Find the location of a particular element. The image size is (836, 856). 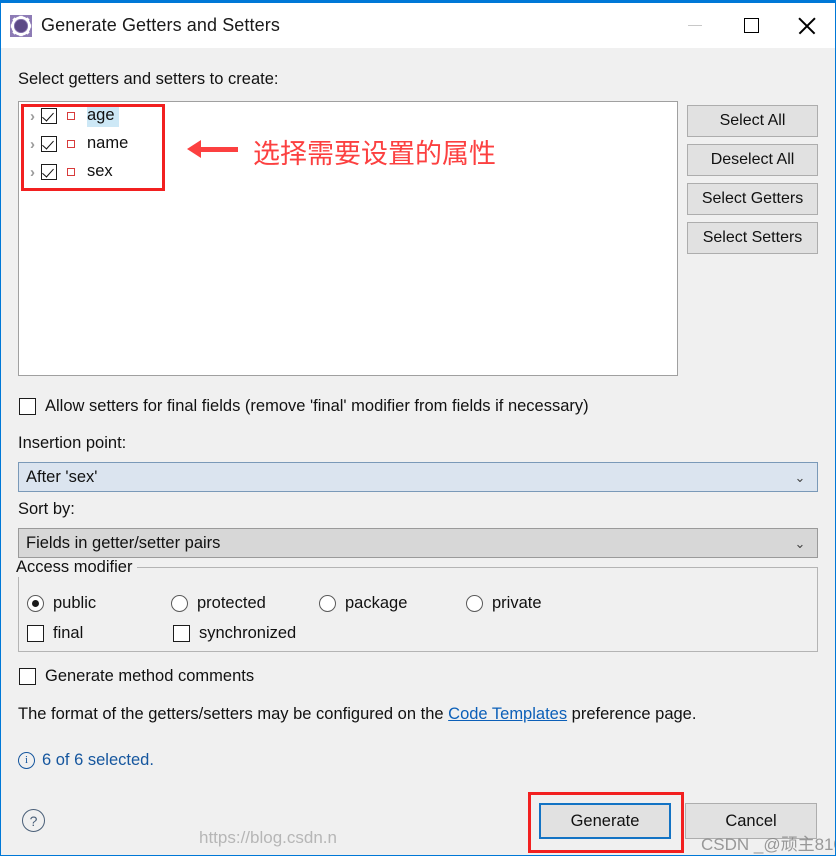

synchronized-label: synchronized is located at coordinates (248, 633).